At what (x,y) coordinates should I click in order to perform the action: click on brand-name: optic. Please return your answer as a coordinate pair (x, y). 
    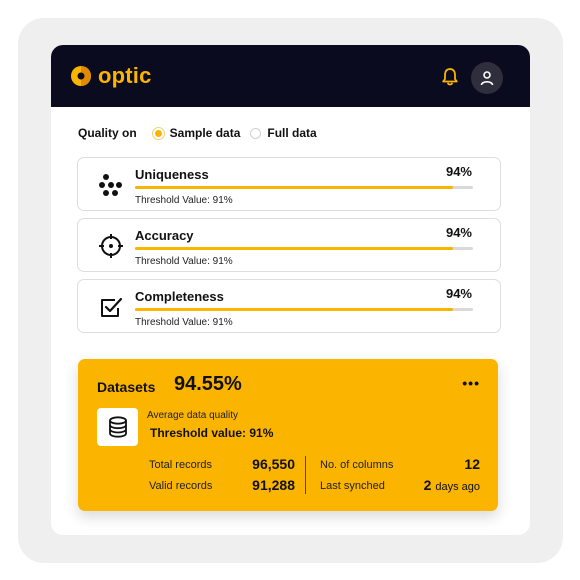
    Looking at the image, I should click on (125, 75).